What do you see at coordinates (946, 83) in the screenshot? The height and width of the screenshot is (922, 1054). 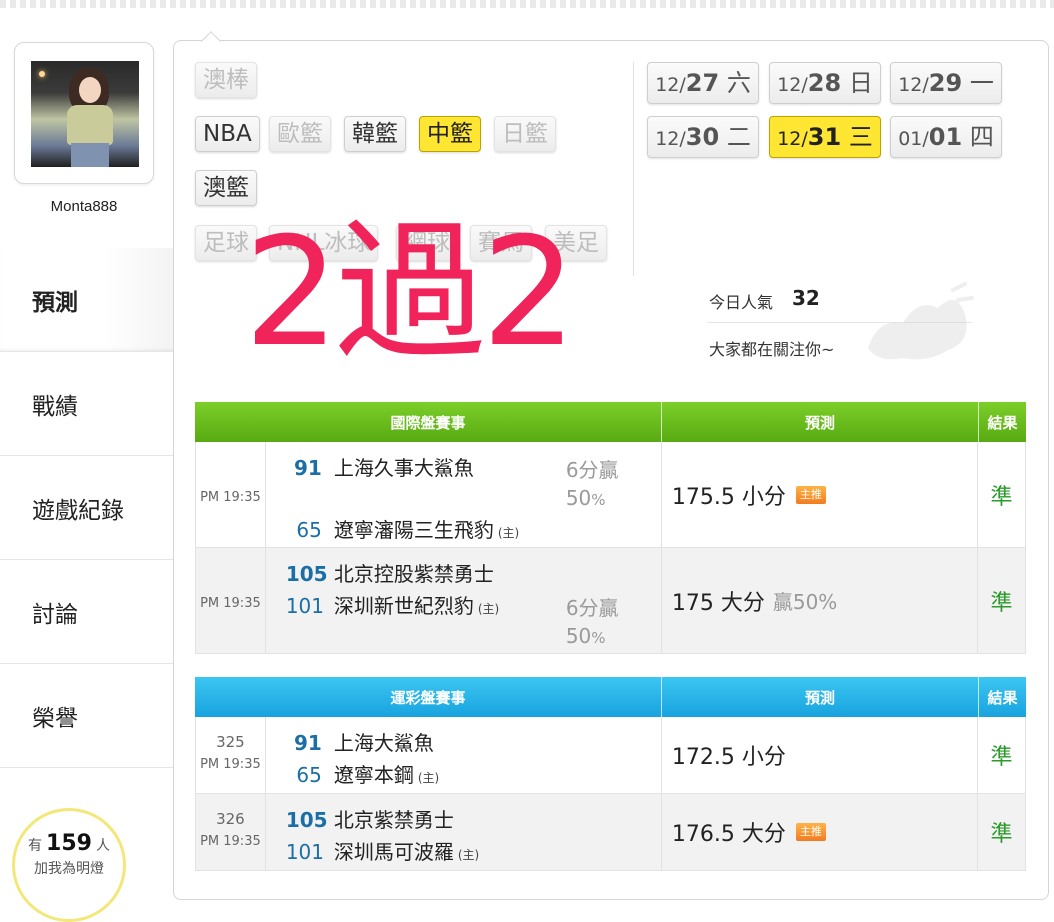 I see `date-button: 12/29 一` at bounding box center [946, 83].